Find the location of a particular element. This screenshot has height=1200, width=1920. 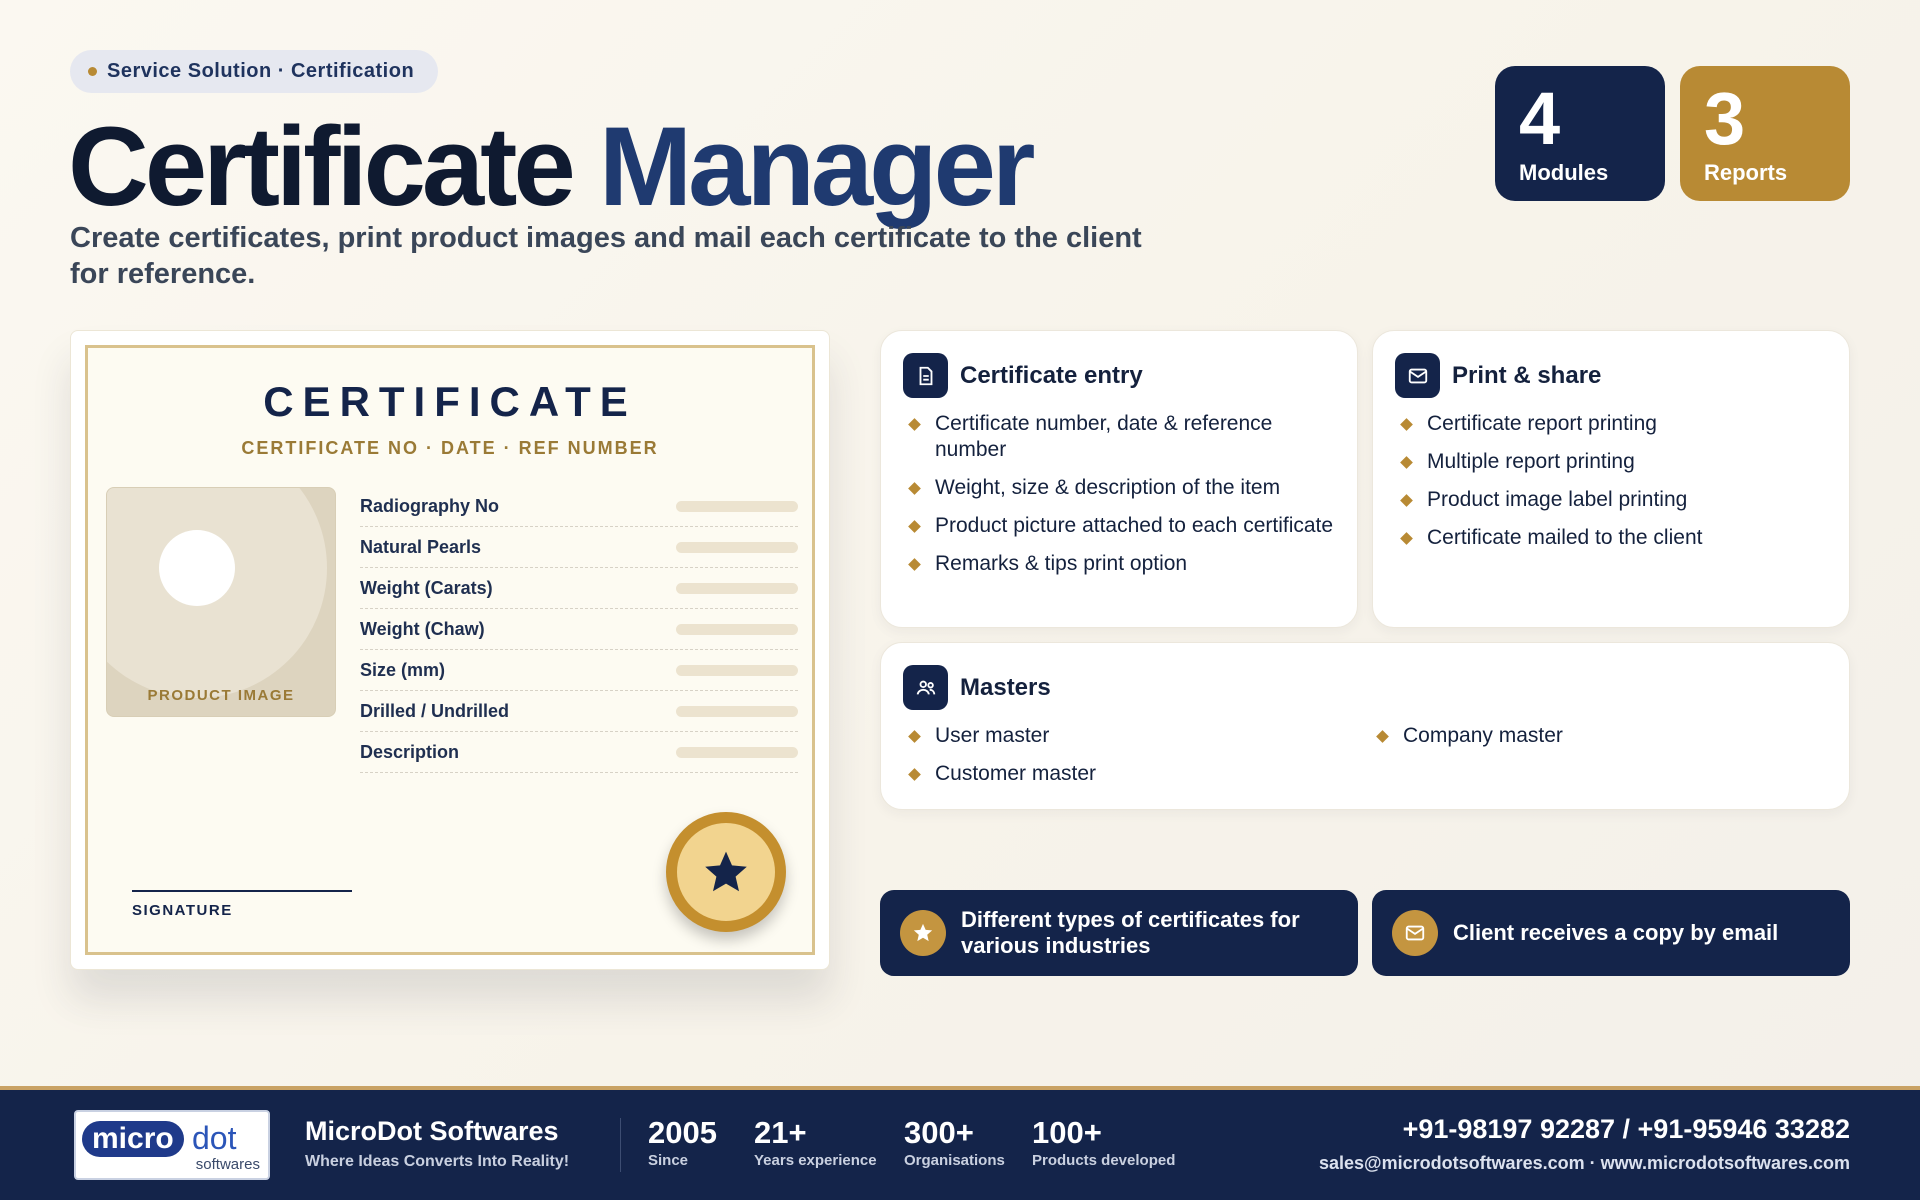

list-item: Certificate mailed to the client is located at coordinates (1550, 538).